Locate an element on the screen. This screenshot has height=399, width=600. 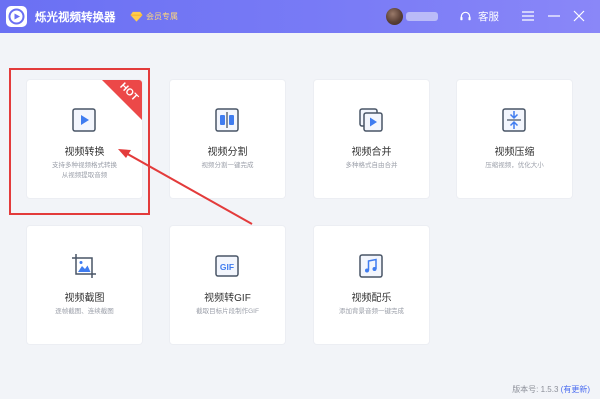
version-info: 版本号: 1.5.3 (有更新) is located at coordinates (551, 389).